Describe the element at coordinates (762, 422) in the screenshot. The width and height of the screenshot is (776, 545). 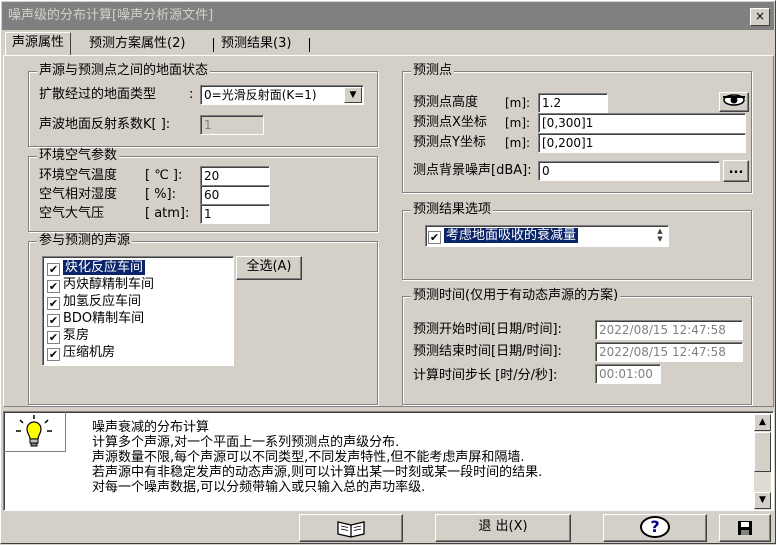
I see `chevron-up-icon: ▲` at that location.